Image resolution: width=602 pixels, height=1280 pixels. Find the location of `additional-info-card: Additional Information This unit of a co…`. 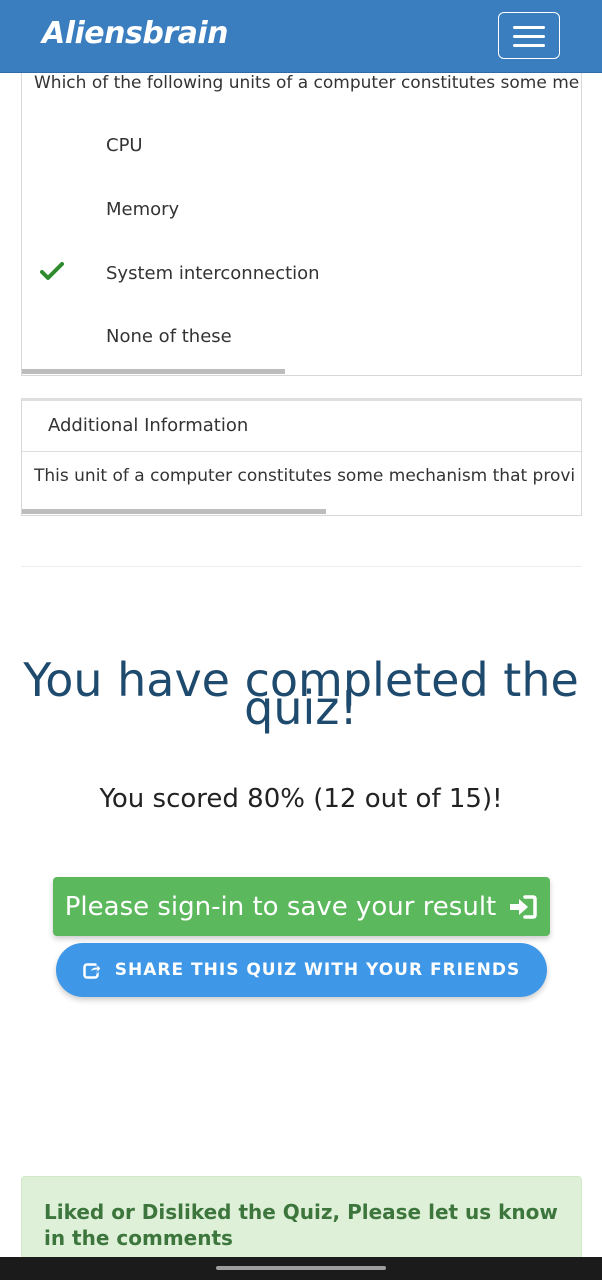

additional-info-card: Additional Information This unit of a co… is located at coordinates (301, 457).